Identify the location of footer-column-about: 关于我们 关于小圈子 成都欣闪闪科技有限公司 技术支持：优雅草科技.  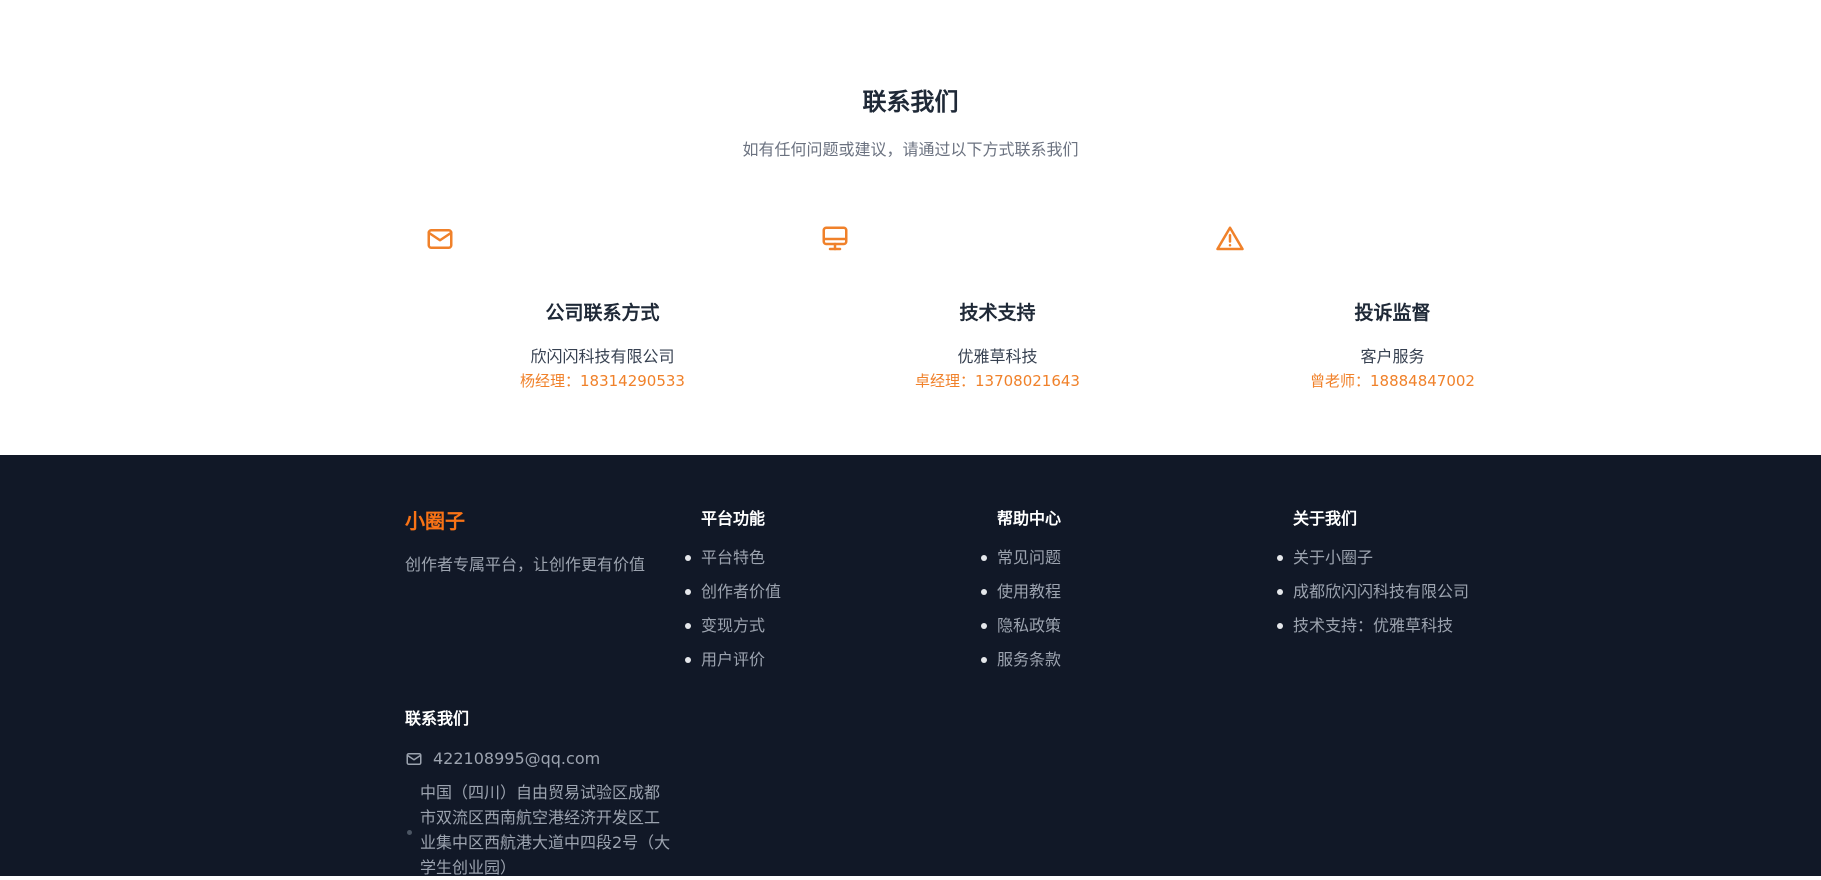
(1425, 577).